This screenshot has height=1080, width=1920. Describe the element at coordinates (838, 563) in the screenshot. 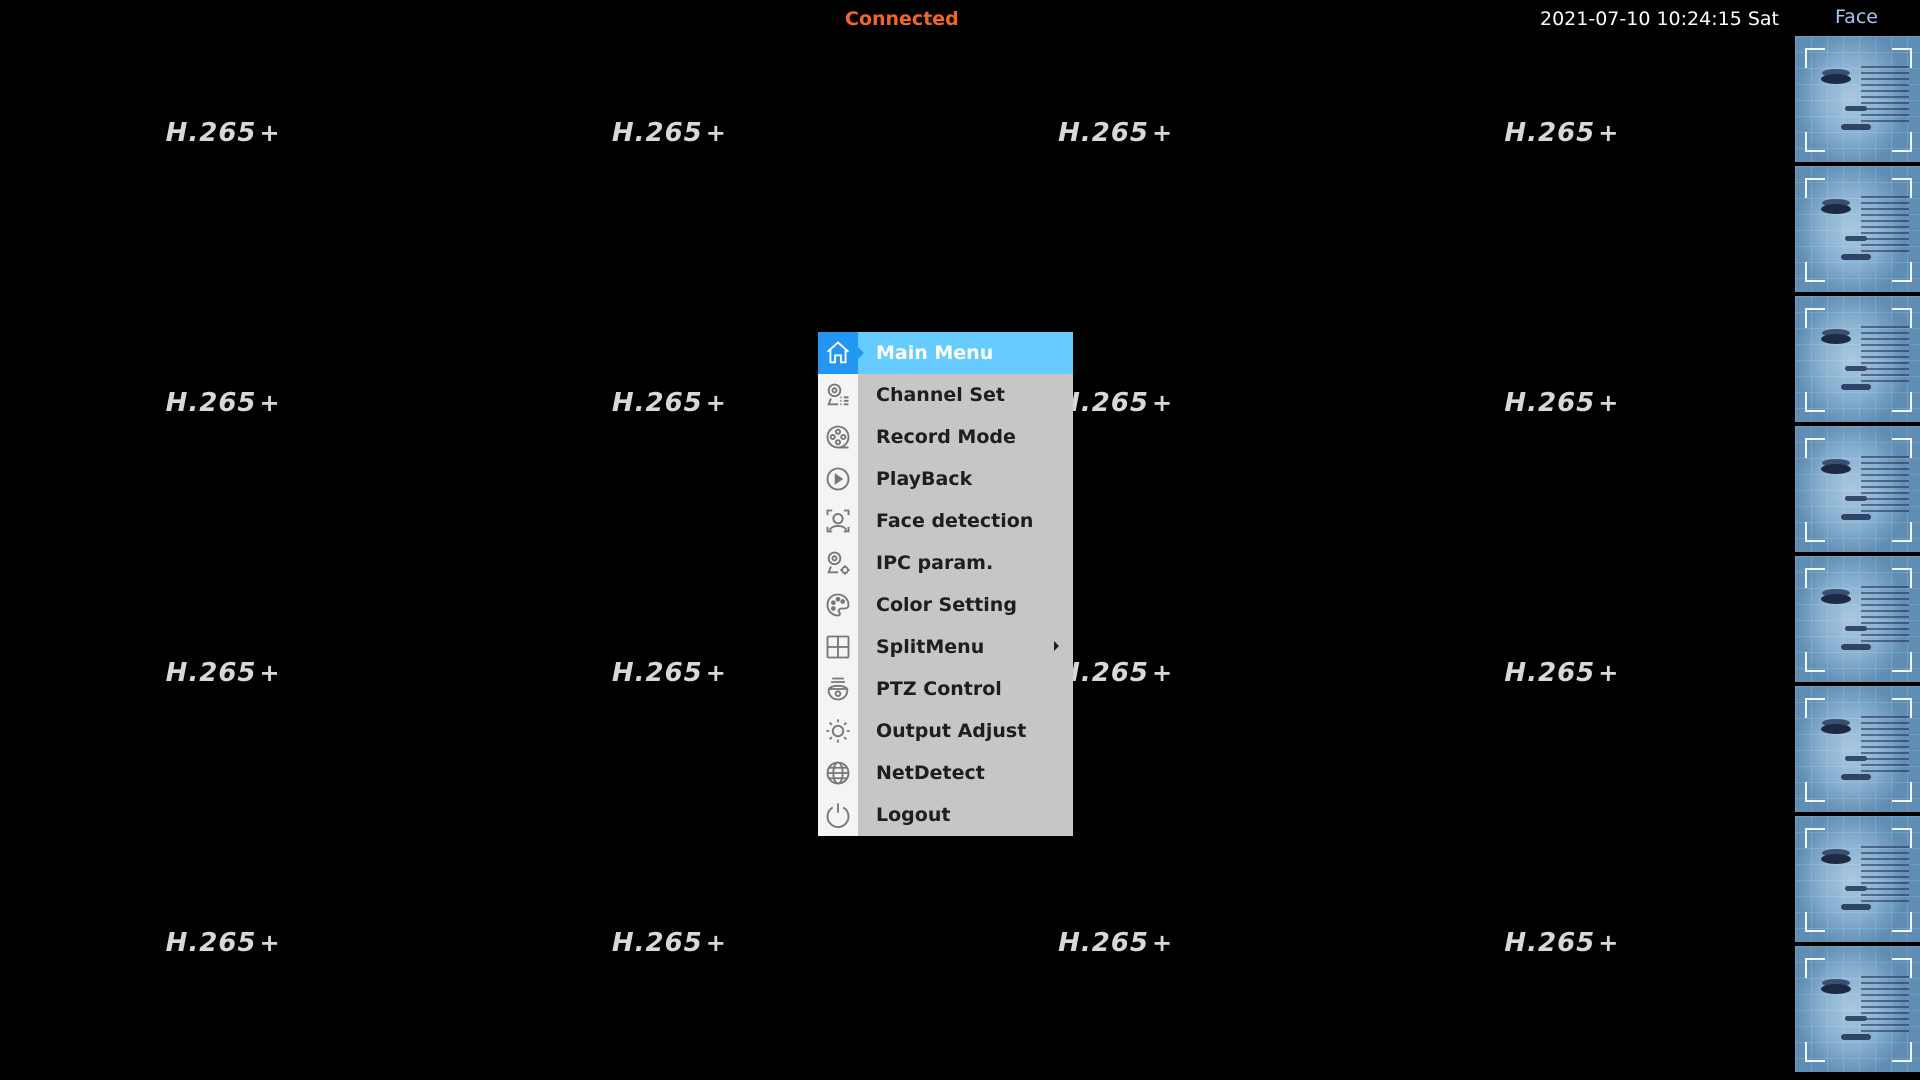

I see `camera-gear-icon` at that location.